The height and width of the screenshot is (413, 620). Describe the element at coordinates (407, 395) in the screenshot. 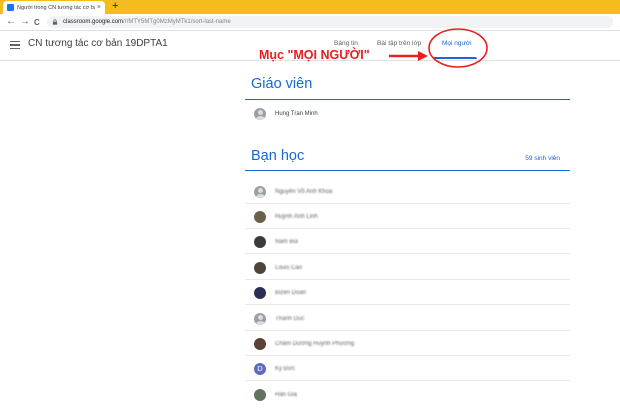

I see `classmate-row: Hân Gia` at that location.